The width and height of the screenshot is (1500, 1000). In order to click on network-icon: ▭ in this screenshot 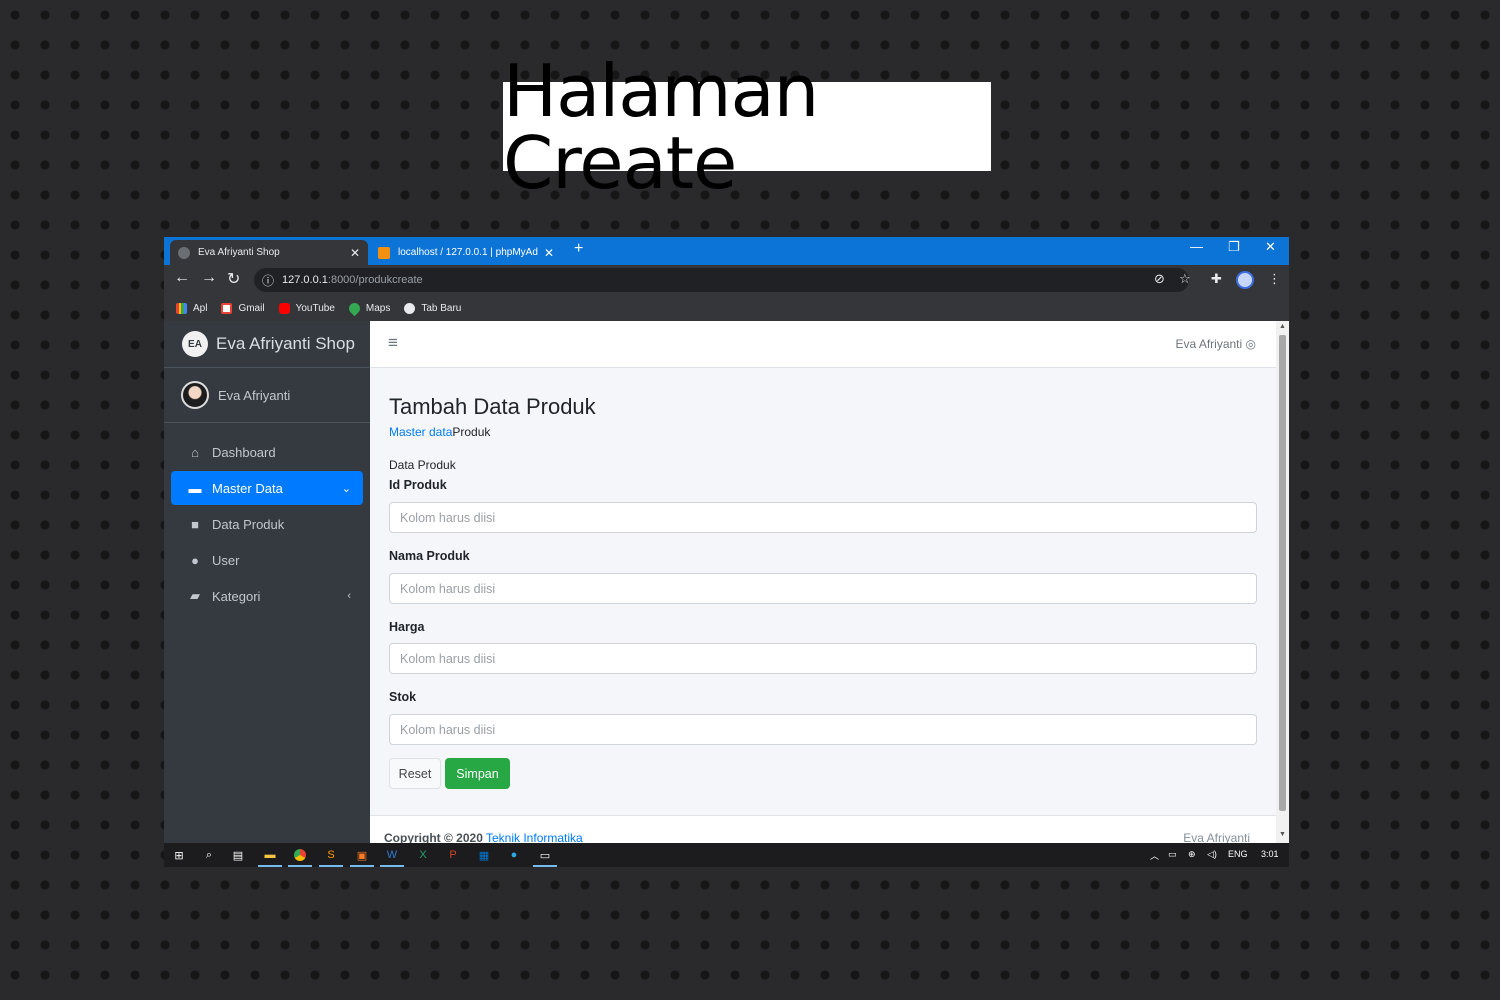, I will do `click(1172, 854)`.